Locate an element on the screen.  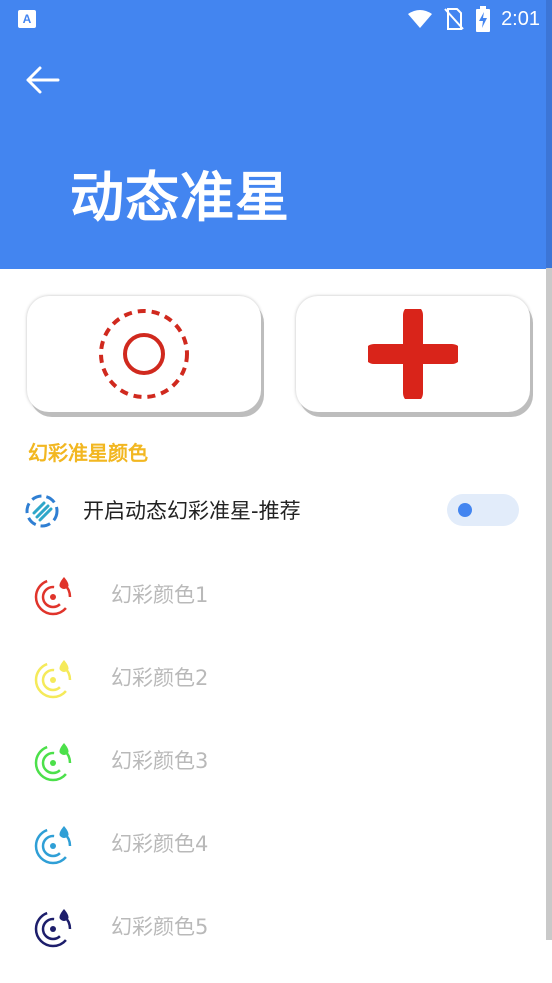
color-option-3: 幻彩颜色3 is located at coordinates (273, 761).